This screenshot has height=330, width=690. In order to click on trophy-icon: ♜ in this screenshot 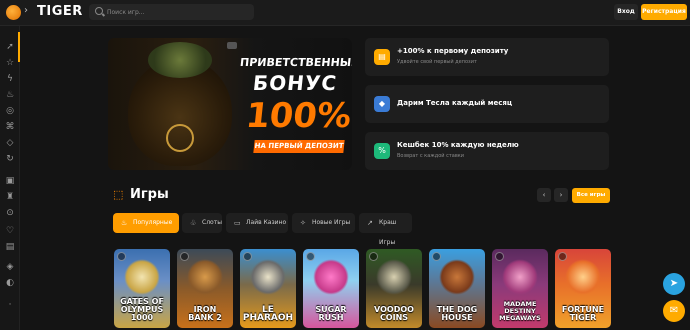, I will do `click(10, 197)`.